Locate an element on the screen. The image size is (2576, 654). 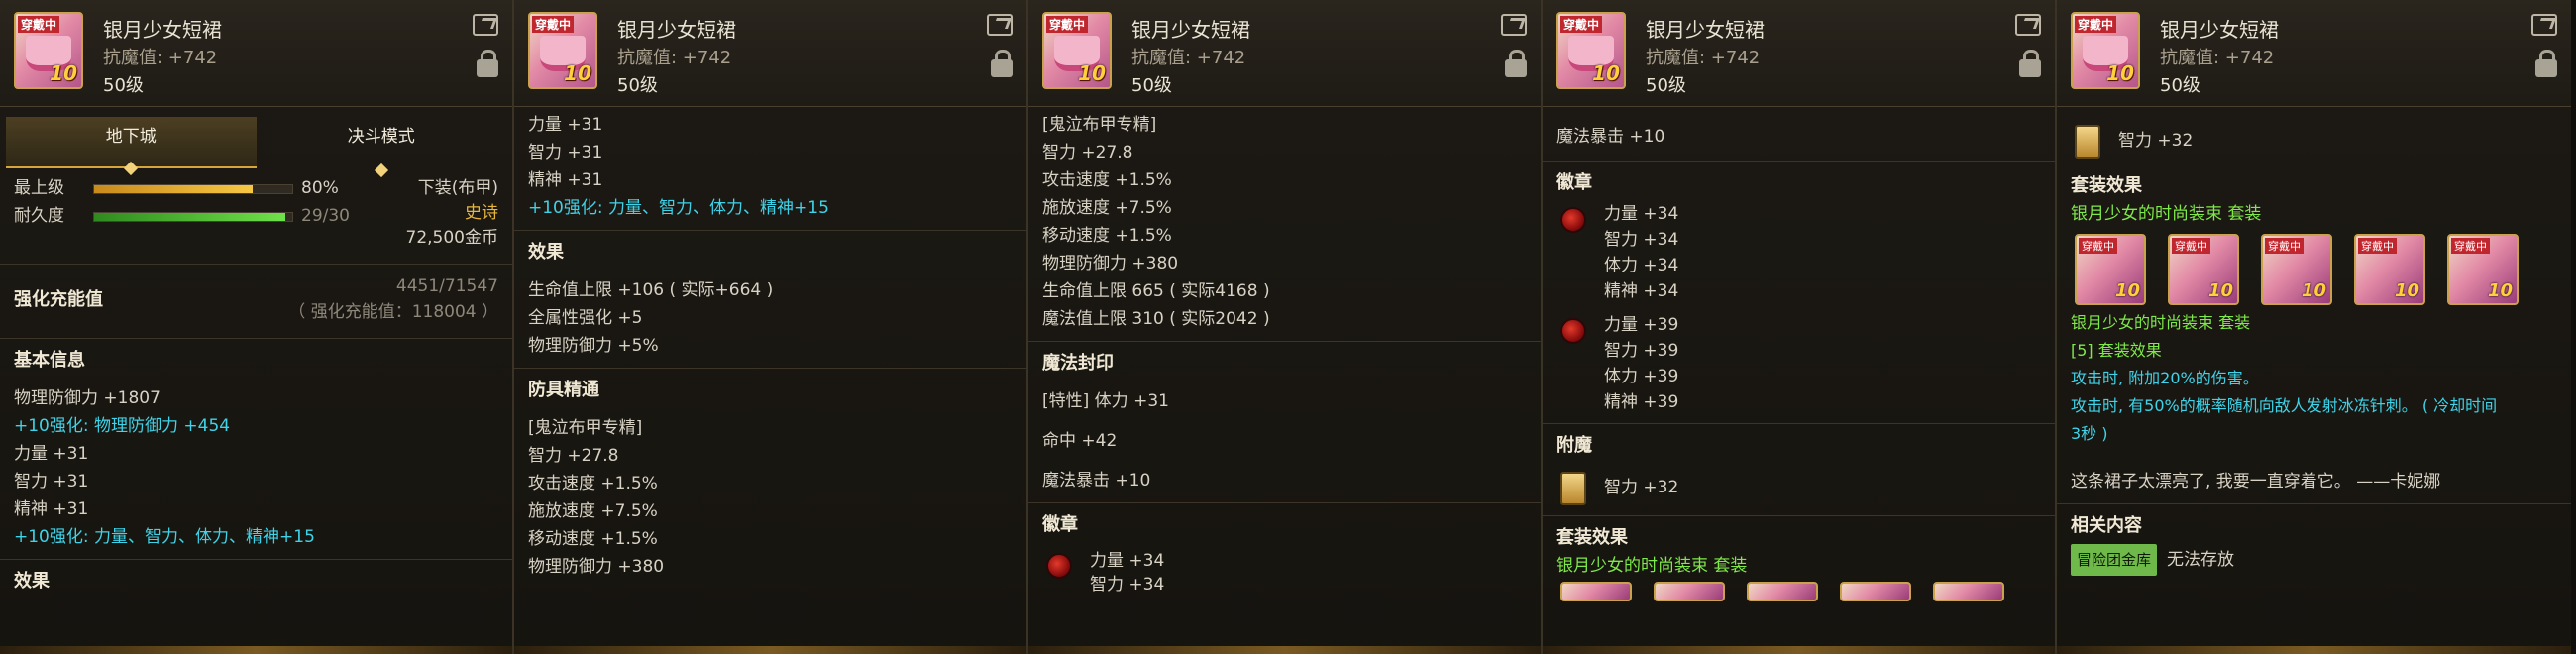
set-effect-line: 攻击时, 附加20%的伤害。 is located at coordinates (2165, 378).